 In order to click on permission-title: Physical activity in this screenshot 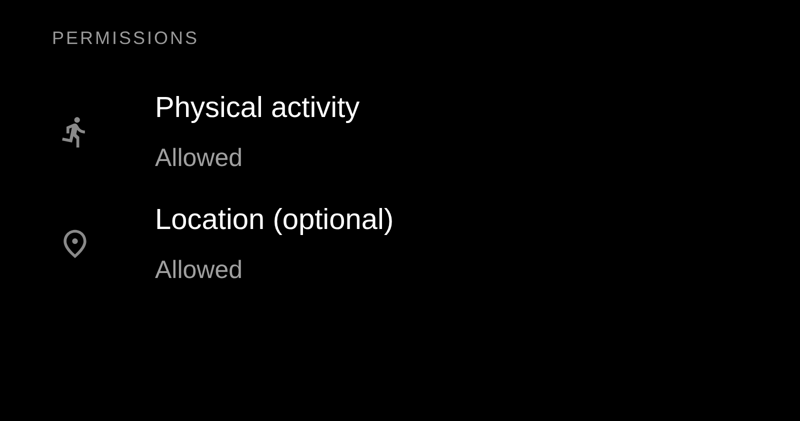, I will do `click(257, 108)`.